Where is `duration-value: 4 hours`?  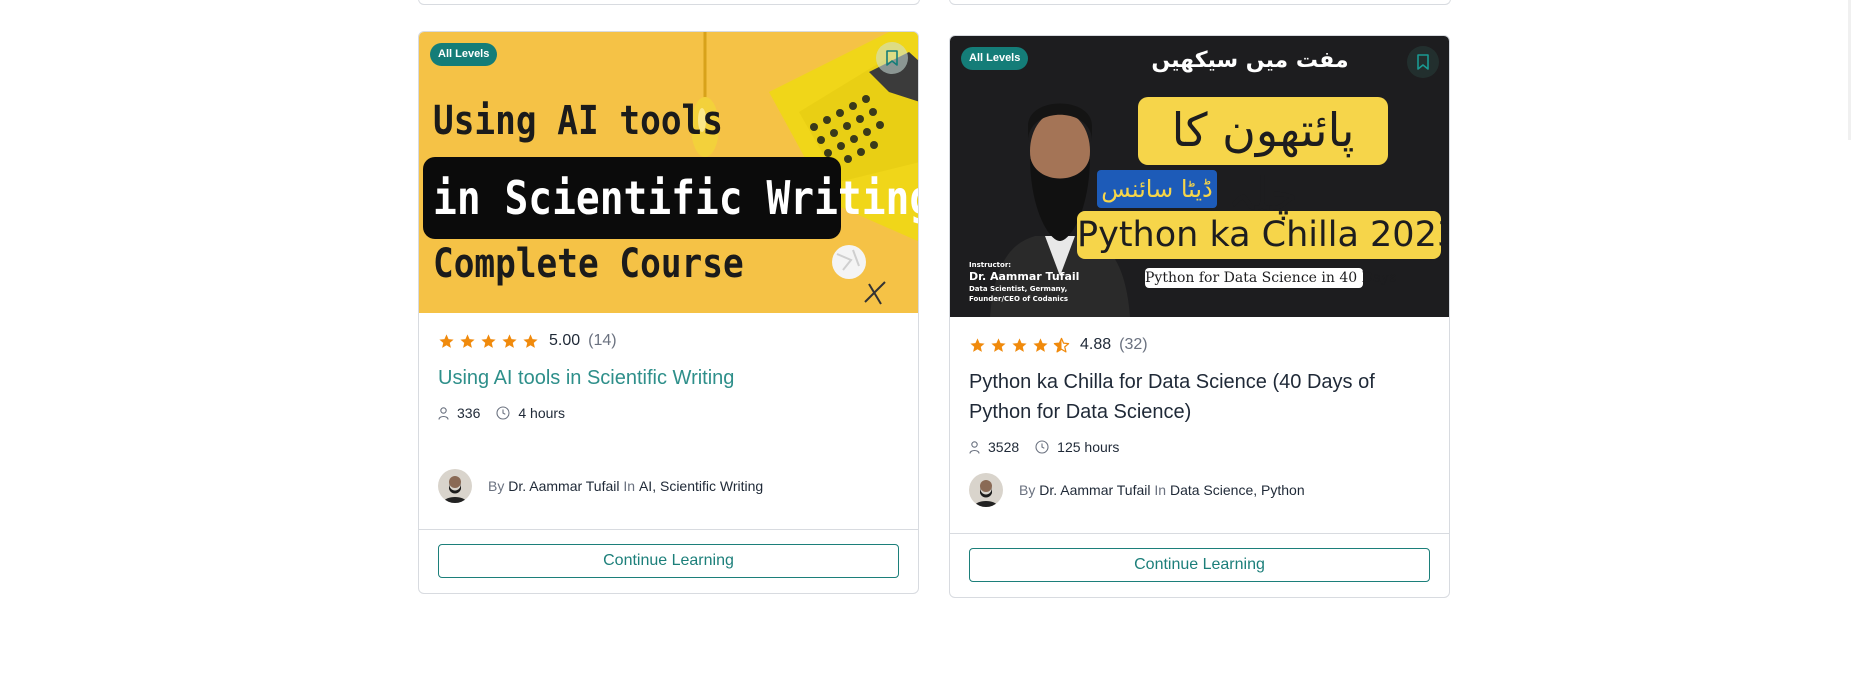
duration-value: 4 hours is located at coordinates (542, 413).